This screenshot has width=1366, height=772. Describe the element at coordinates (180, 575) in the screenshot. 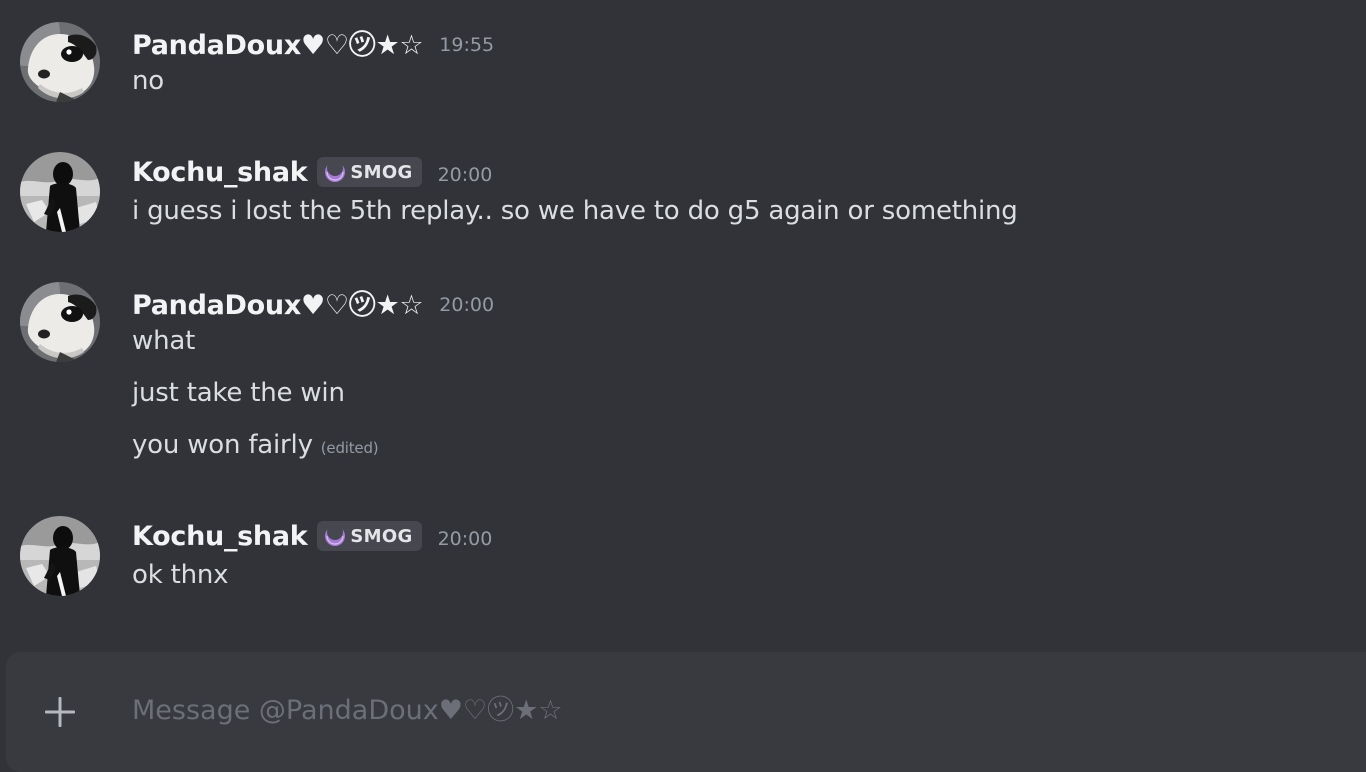

I see `message-text: ok thnx` at that location.